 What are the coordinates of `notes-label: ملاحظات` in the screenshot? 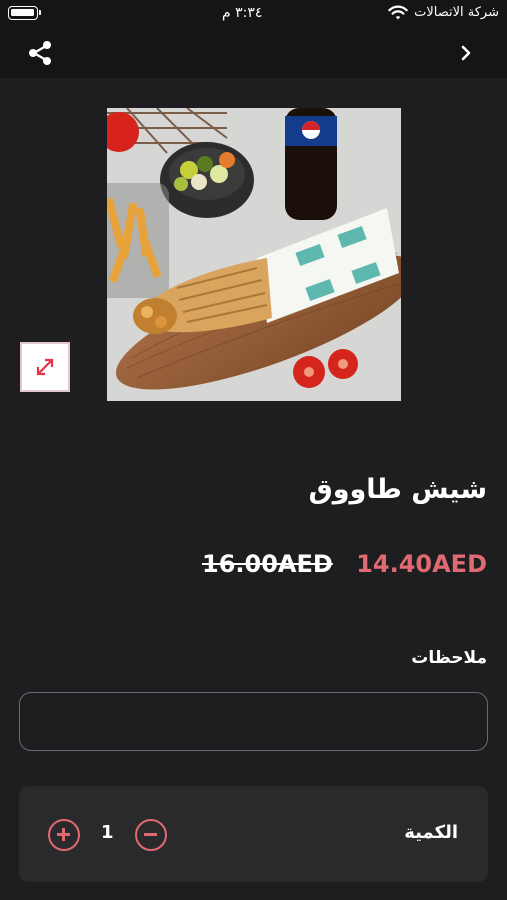 It's located at (449, 658).